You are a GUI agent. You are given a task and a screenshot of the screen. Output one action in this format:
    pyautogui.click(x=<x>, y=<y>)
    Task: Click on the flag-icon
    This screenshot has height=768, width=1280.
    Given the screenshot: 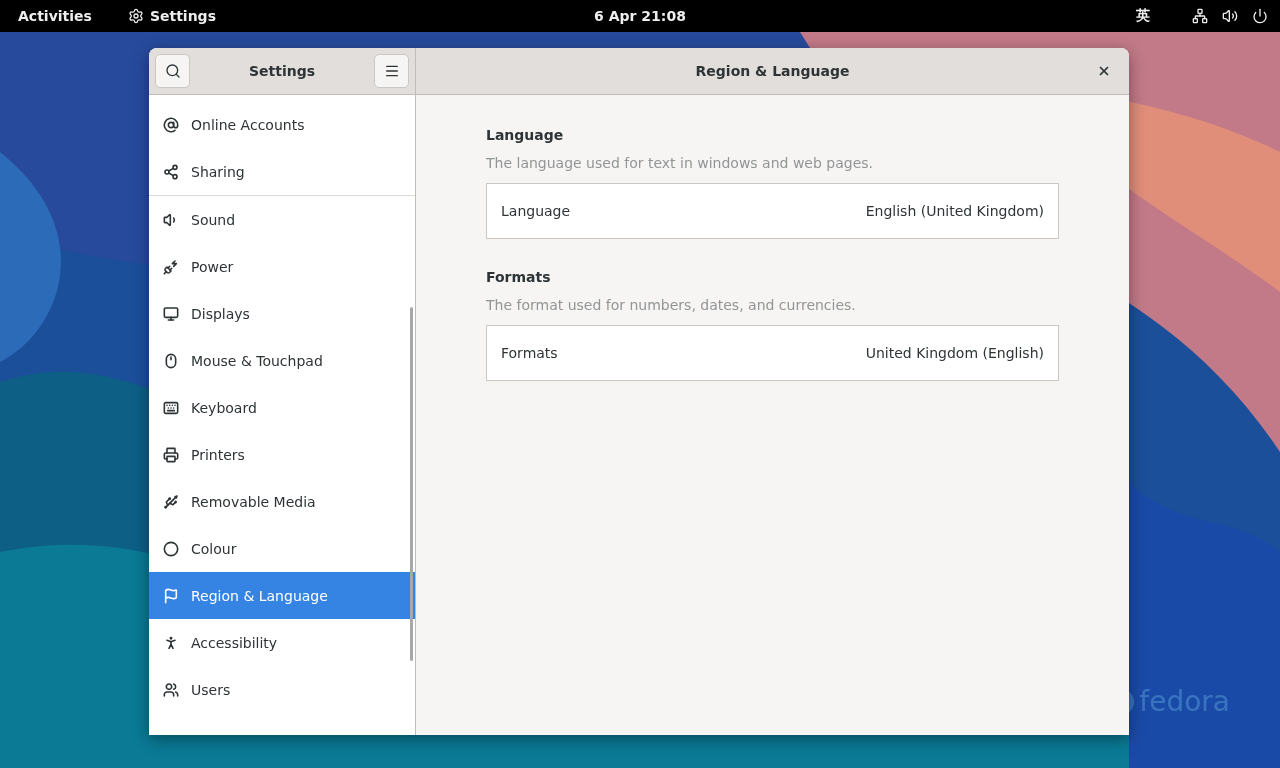 What is the action you would take?
    pyautogui.click(x=171, y=595)
    